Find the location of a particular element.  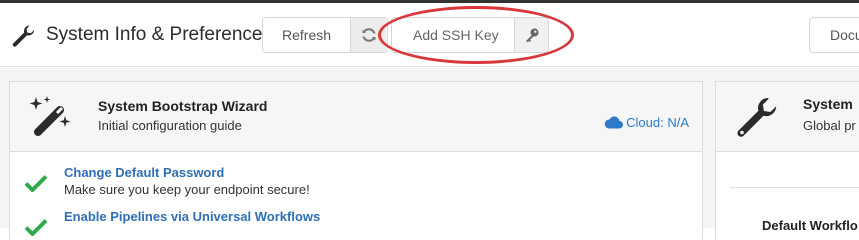

card-title: System Bootstrap Wizard is located at coordinates (183, 106).